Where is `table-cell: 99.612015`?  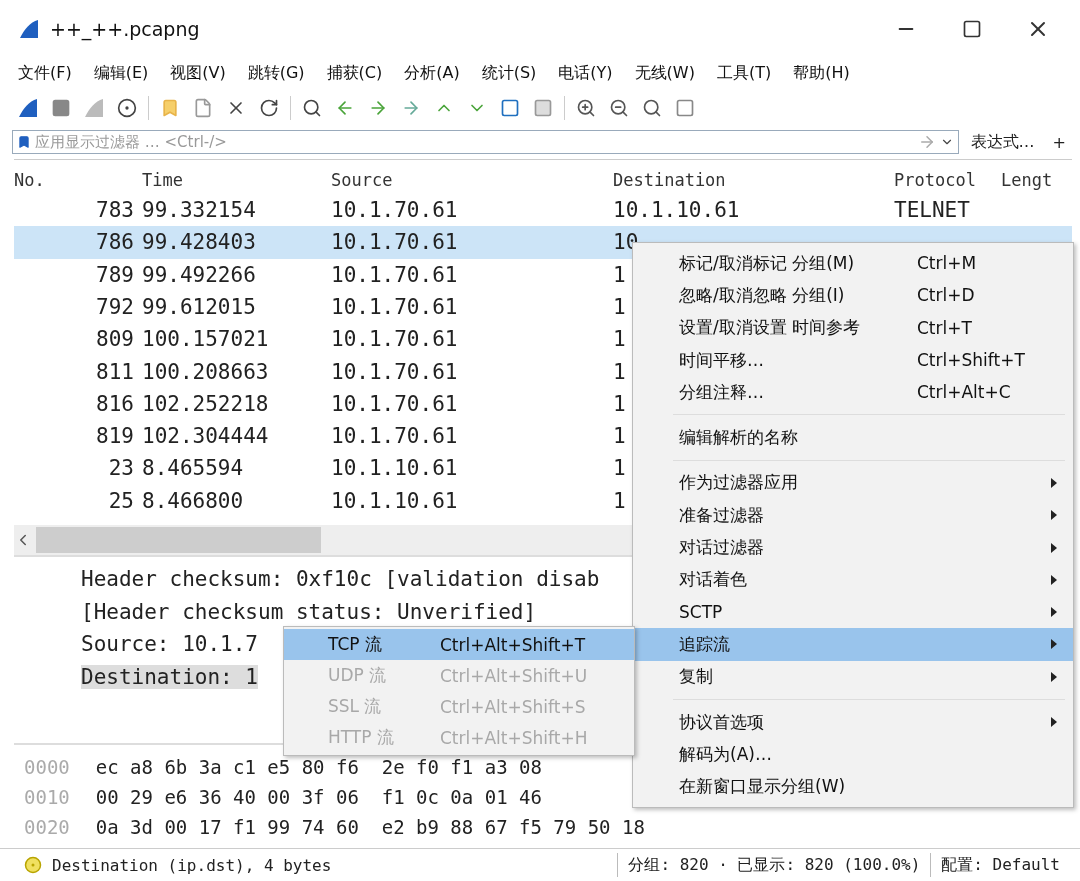 table-cell: 99.612015 is located at coordinates (199, 306).